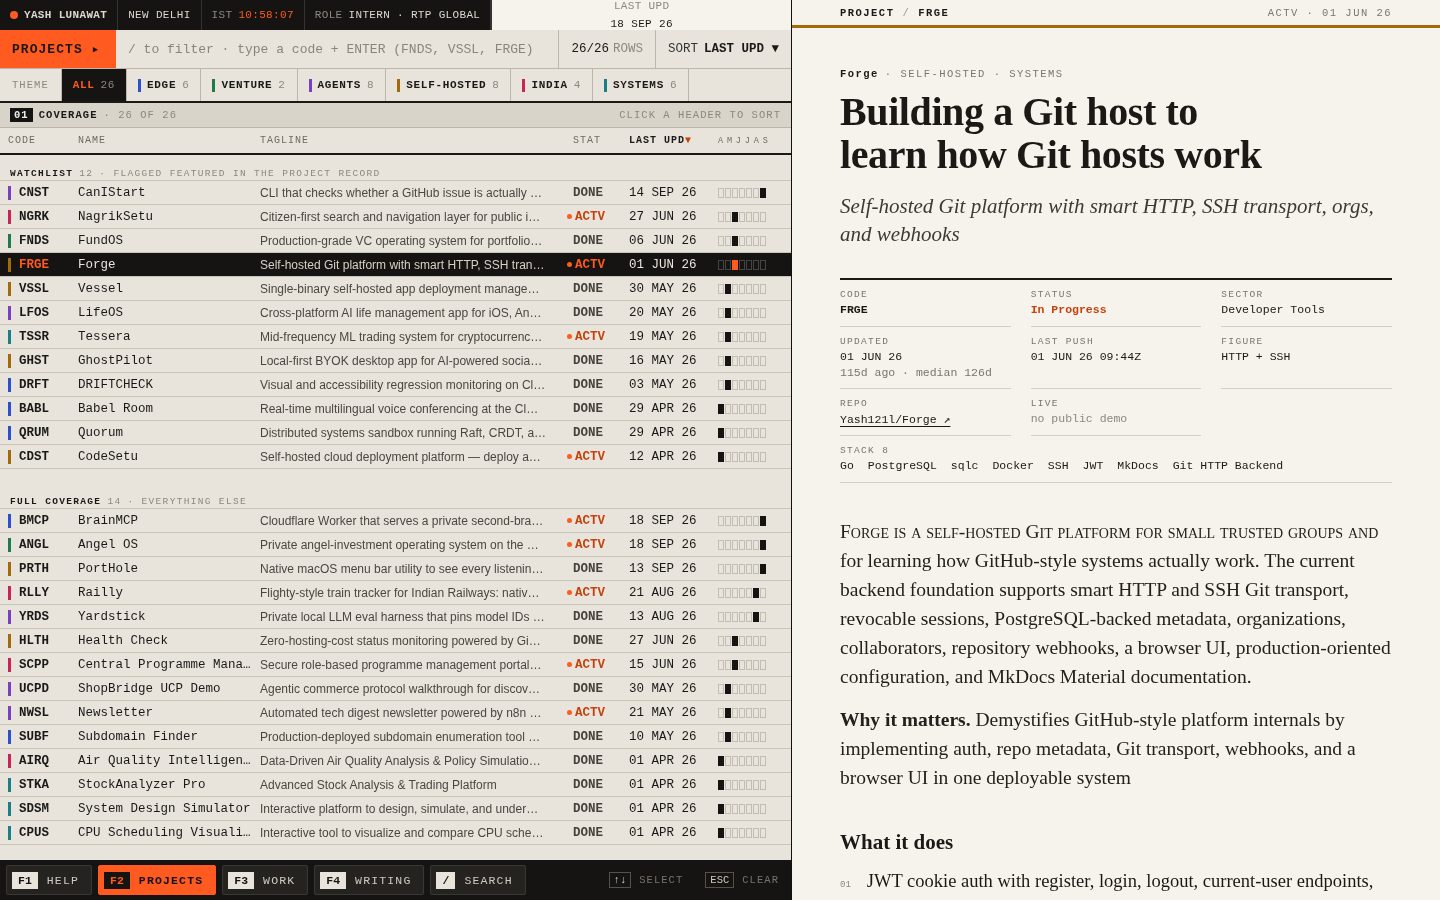 This screenshot has height=900, width=1440. Describe the element at coordinates (101, 288) in the screenshot. I see `project-name: Vessel` at that location.